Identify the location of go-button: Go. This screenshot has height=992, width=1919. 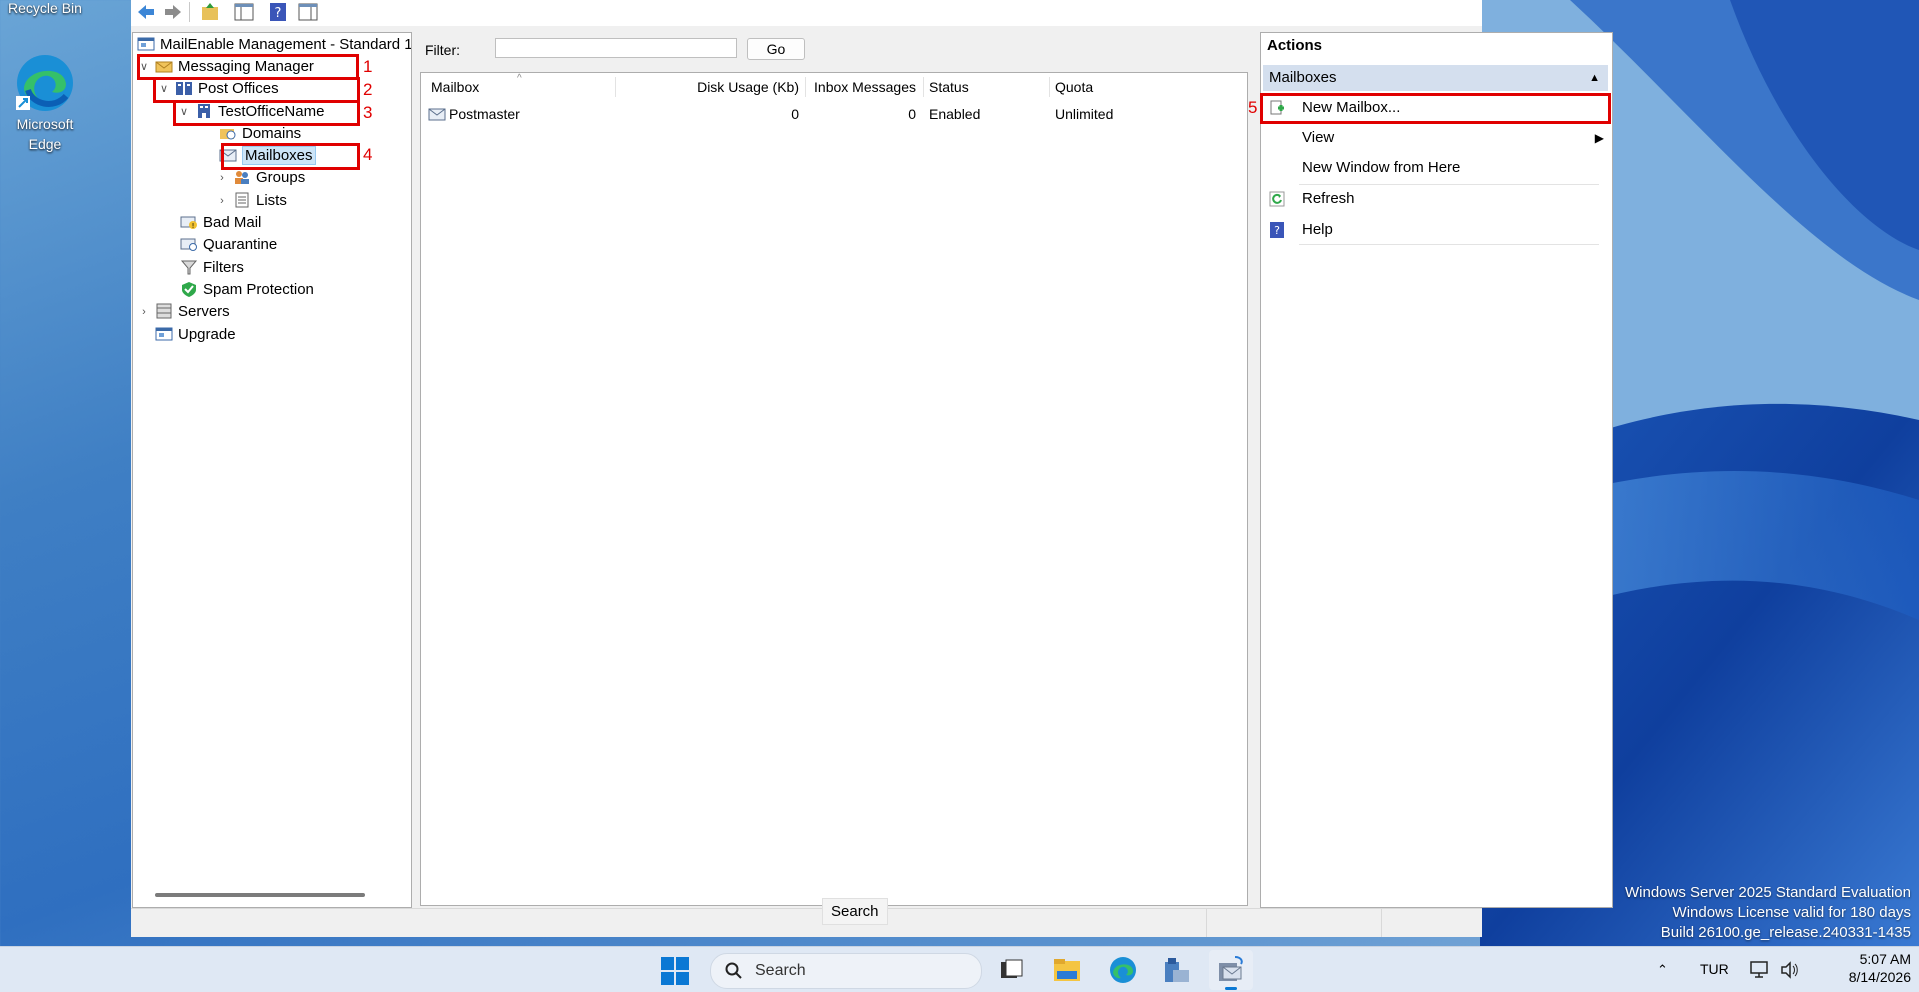
(776, 49).